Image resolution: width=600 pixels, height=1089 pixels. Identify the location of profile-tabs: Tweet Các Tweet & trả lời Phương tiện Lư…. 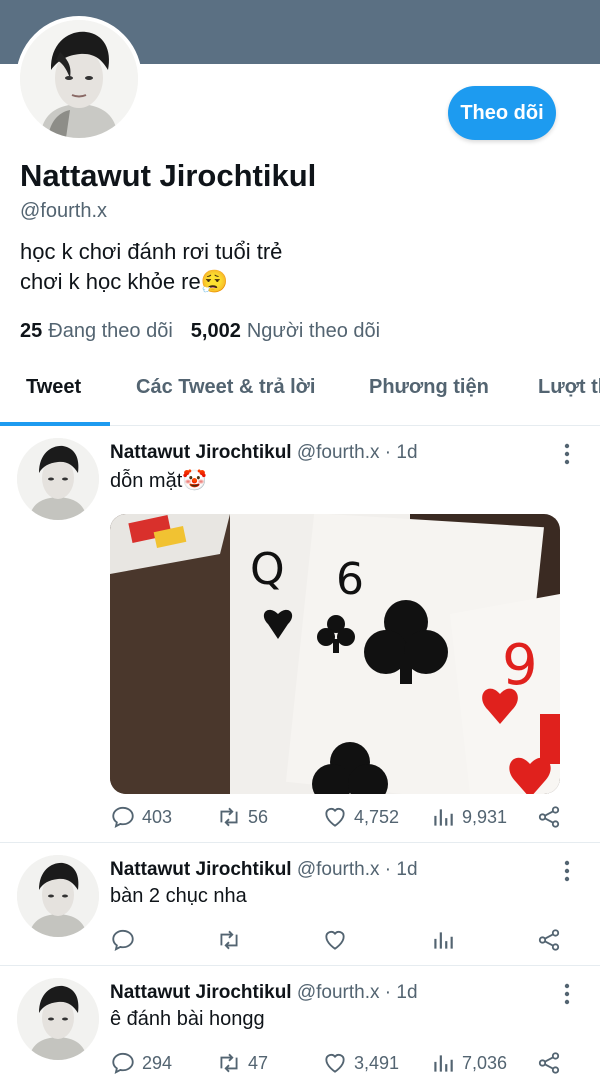
(300, 393).